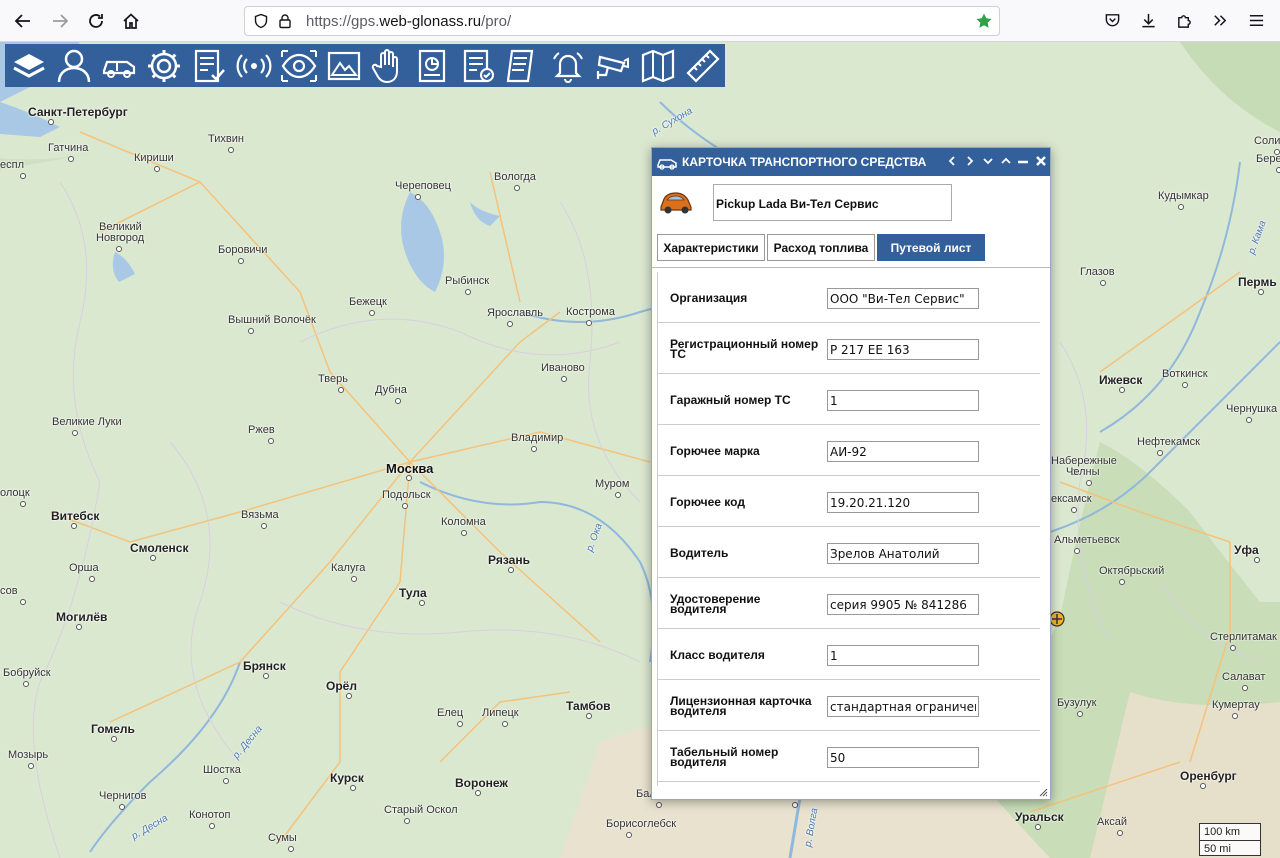  What do you see at coordinates (343, 65) in the screenshot?
I see `toolbar-geofence-button` at bounding box center [343, 65].